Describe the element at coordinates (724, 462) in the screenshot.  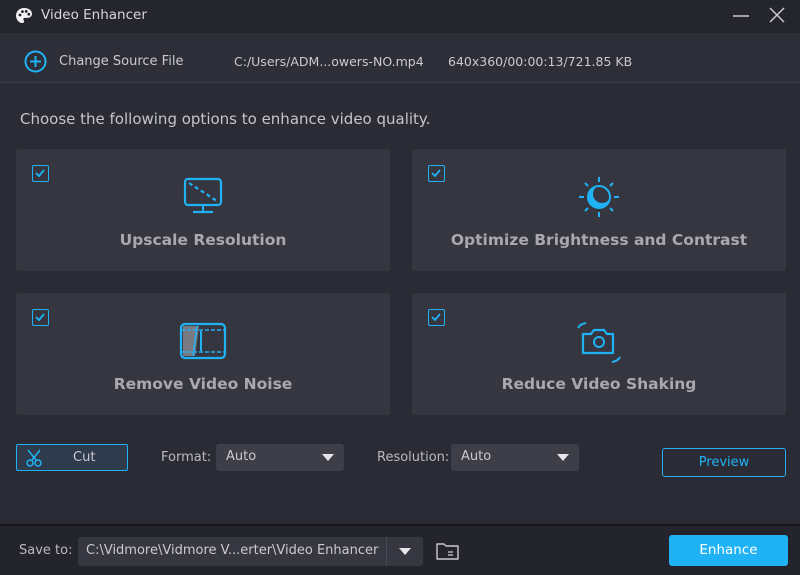
I see `preview-button: Preview` at that location.